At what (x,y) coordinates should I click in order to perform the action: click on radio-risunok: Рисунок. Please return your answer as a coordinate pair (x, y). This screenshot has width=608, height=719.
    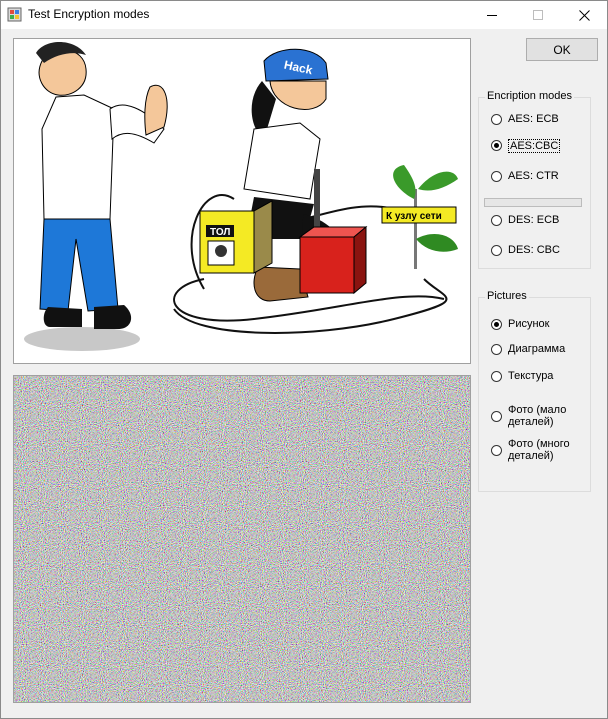
    Looking at the image, I should click on (520, 324).